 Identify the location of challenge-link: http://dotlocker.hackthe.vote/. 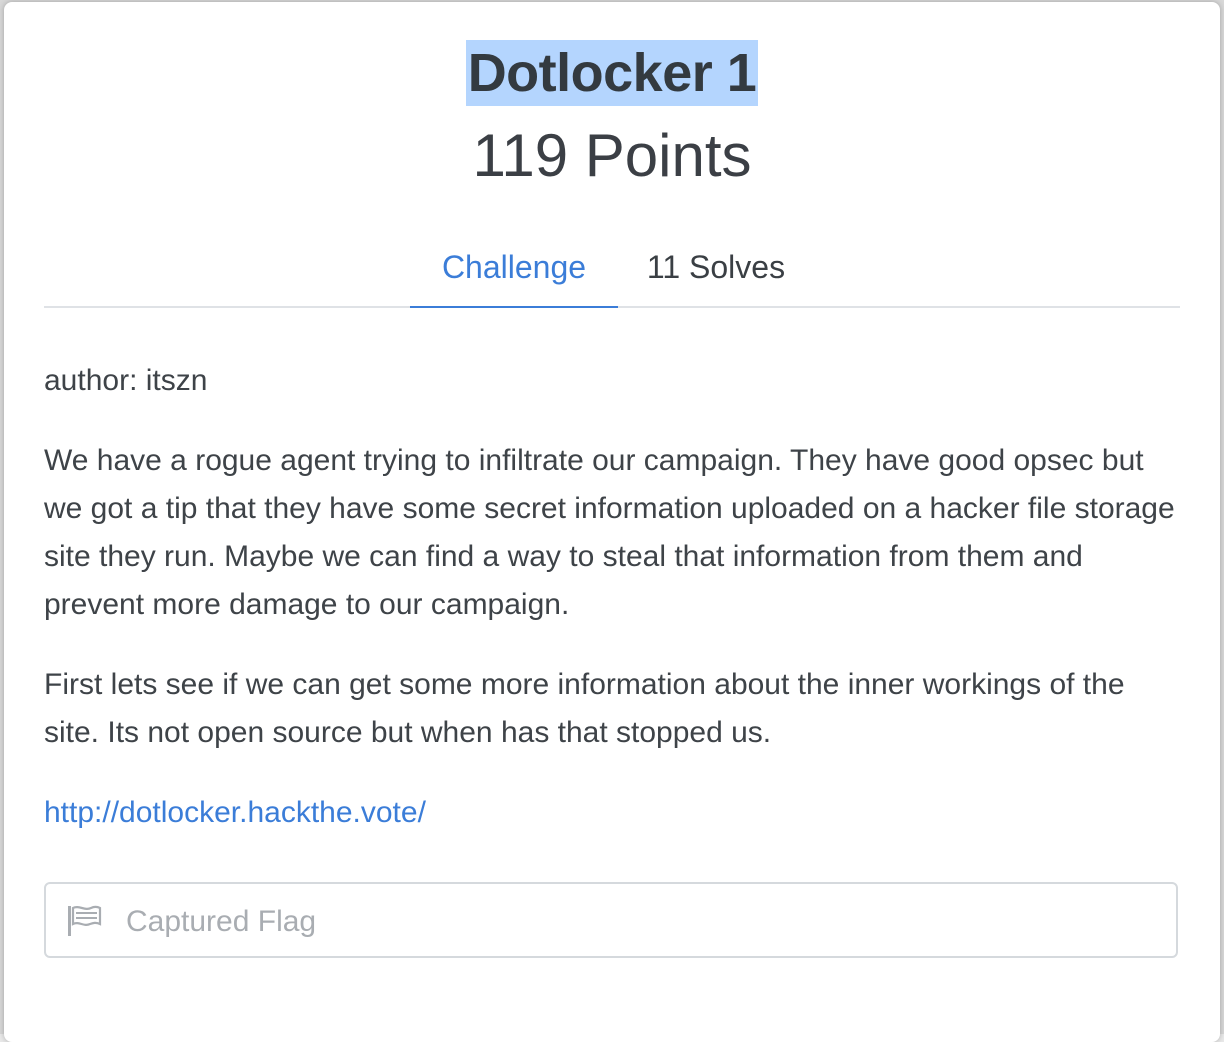
(235, 813).